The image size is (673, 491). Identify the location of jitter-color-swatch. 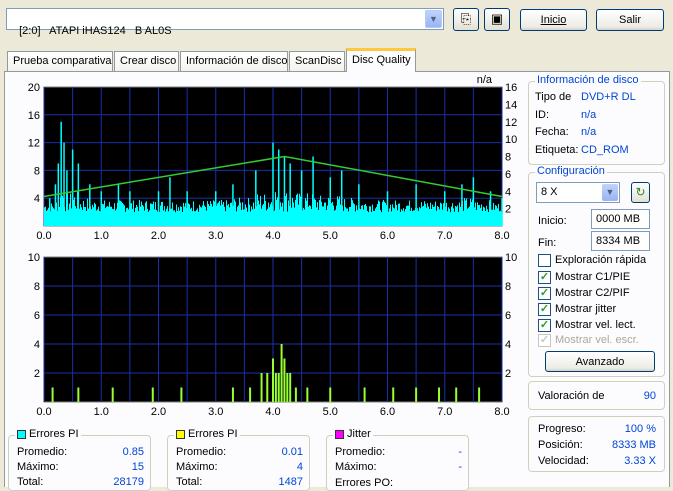
(339, 434).